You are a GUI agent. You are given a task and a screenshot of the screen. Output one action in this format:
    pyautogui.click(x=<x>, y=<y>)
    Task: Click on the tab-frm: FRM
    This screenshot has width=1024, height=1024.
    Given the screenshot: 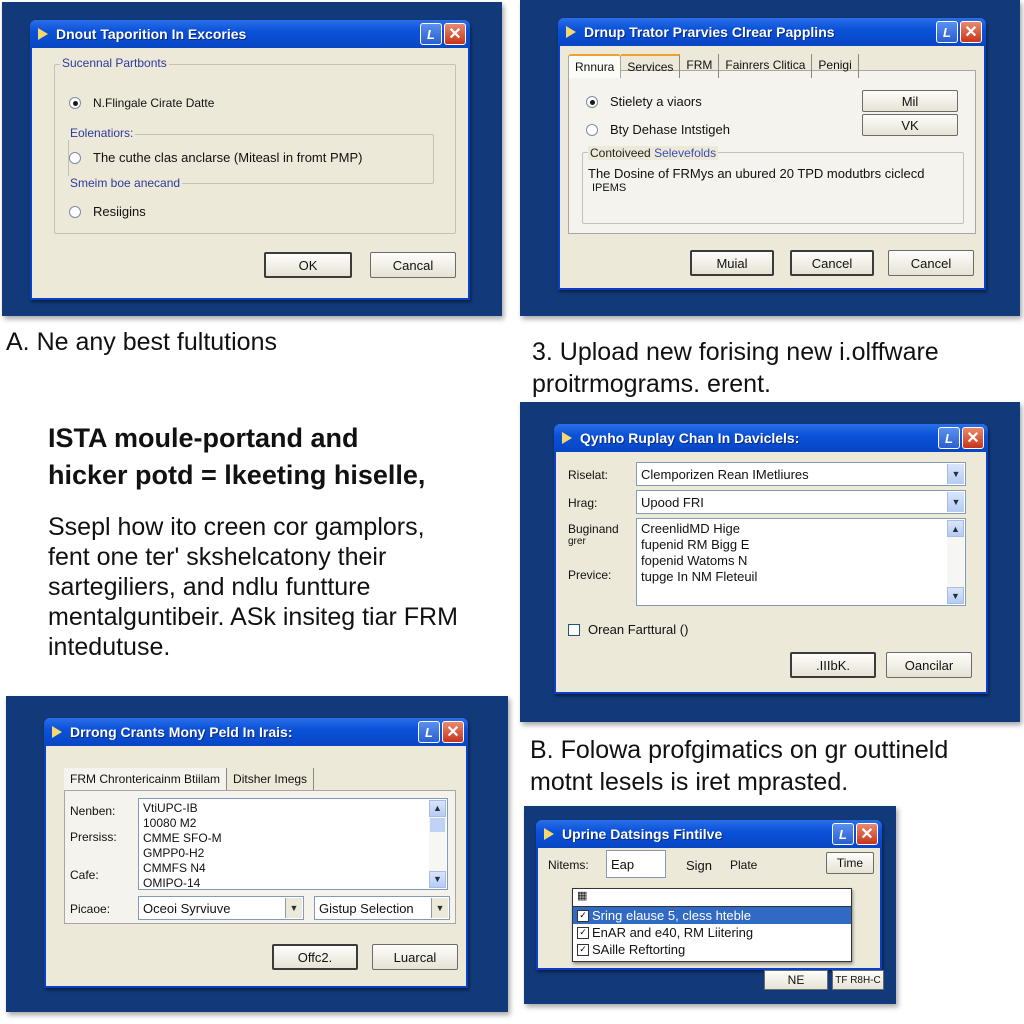 What is the action you would take?
    pyautogui.click(x=700, y=66)
    